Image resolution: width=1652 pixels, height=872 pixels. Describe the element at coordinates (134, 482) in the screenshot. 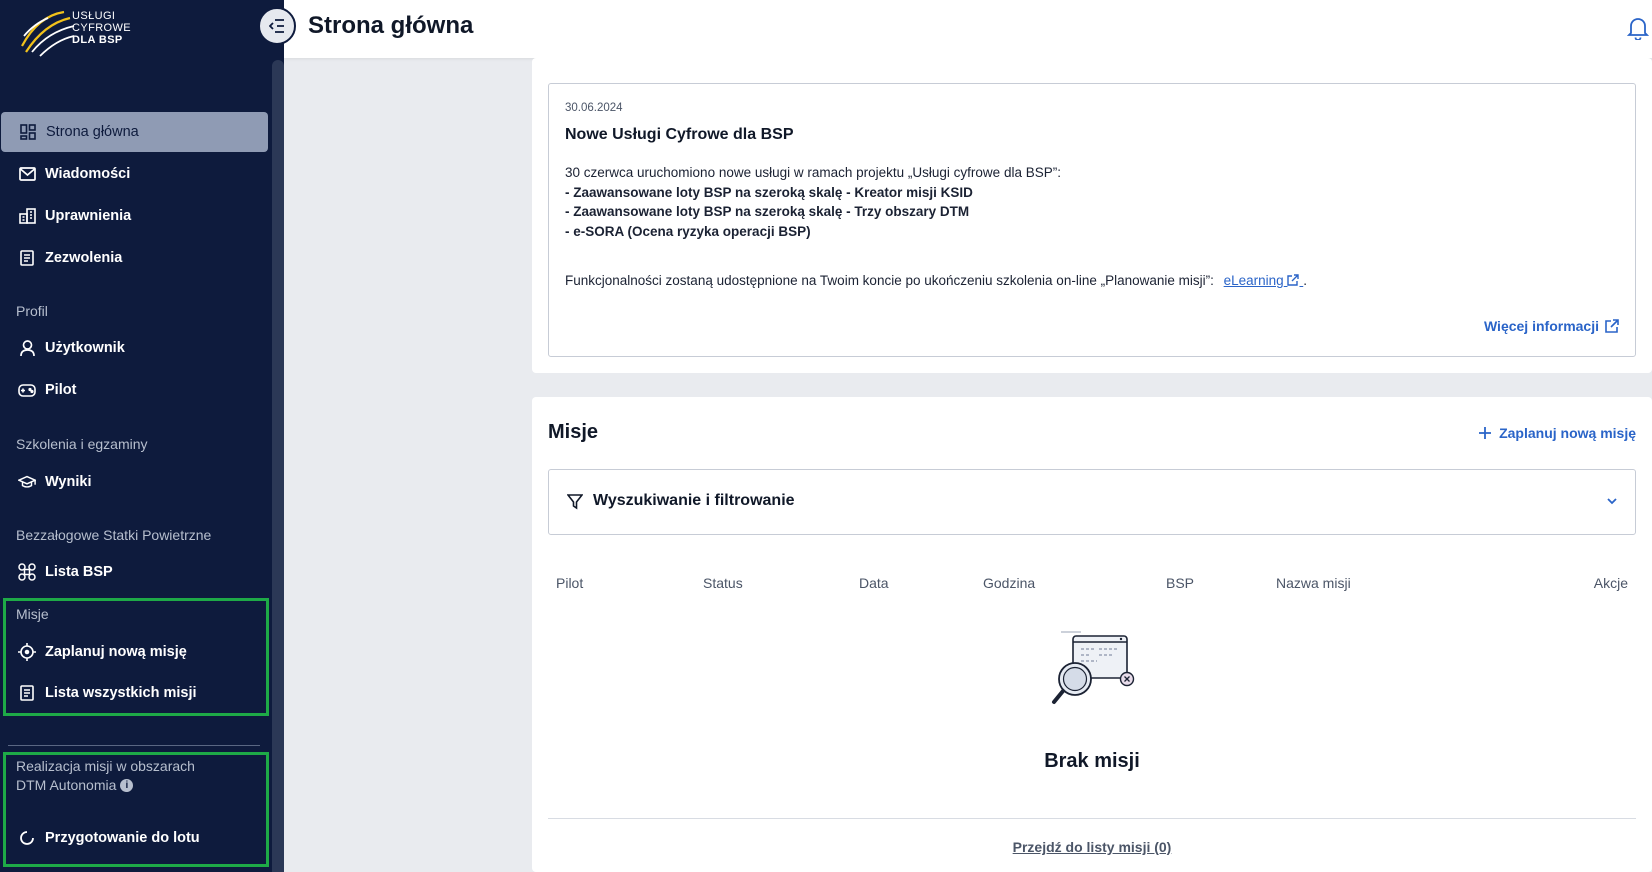

I see `sidebar-item-wyniki: Wyniki` at that location.